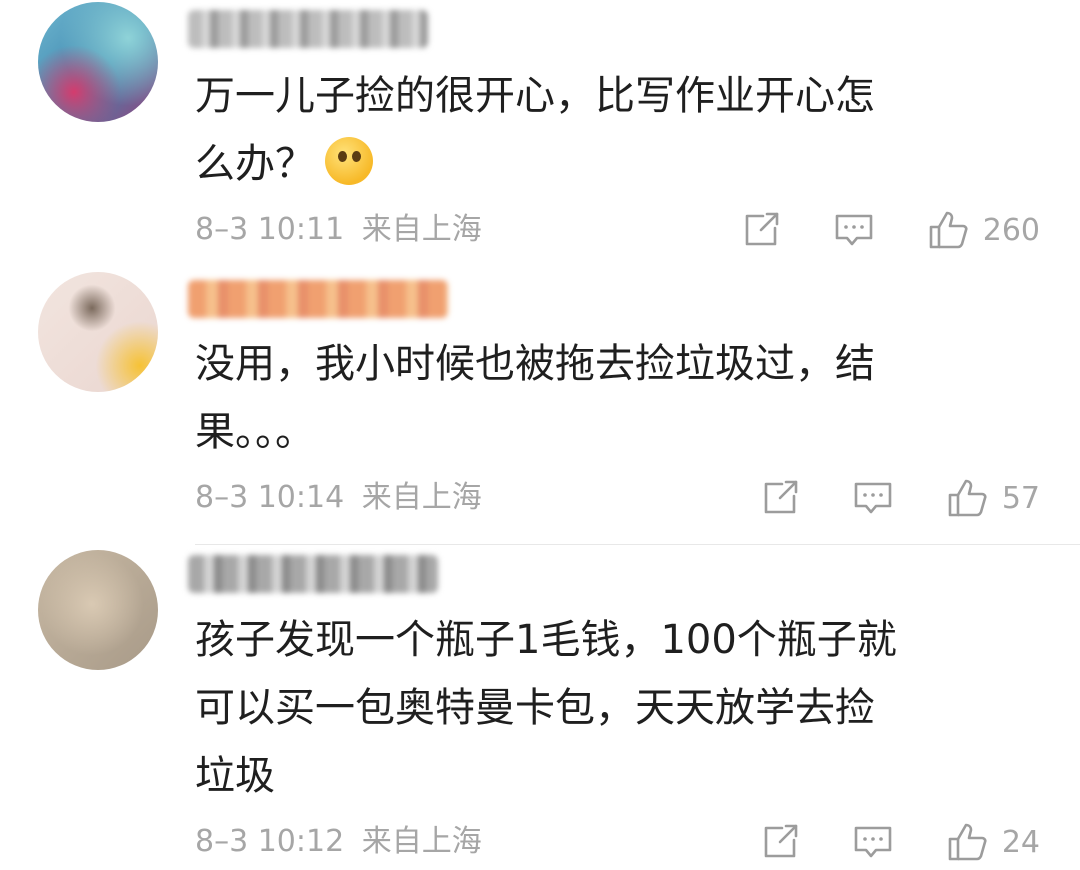 Image resolution: width=1080 pixels, height=870 pixels. Describe the element at coordinates (535, 398) in the screenshot. I see `comment-text: 没用，我小时候也被拖去捡垃圾过，结 果。。。` at that location.